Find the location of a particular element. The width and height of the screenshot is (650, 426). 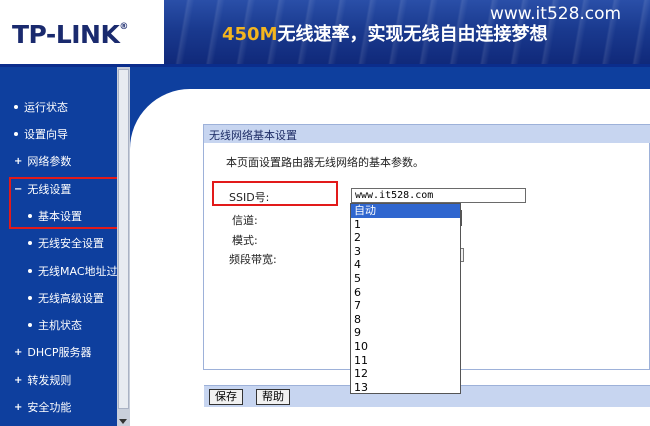

logo: TP-LINK® is located at coordinates (81, 33).